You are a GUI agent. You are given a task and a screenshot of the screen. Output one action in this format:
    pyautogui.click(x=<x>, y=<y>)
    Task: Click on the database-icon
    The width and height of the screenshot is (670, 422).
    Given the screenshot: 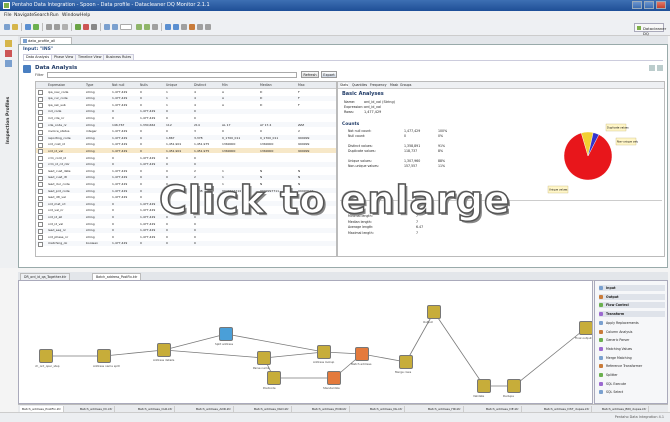 What is the action you would take?
    pyautogui.click(x=168, y=27)
    